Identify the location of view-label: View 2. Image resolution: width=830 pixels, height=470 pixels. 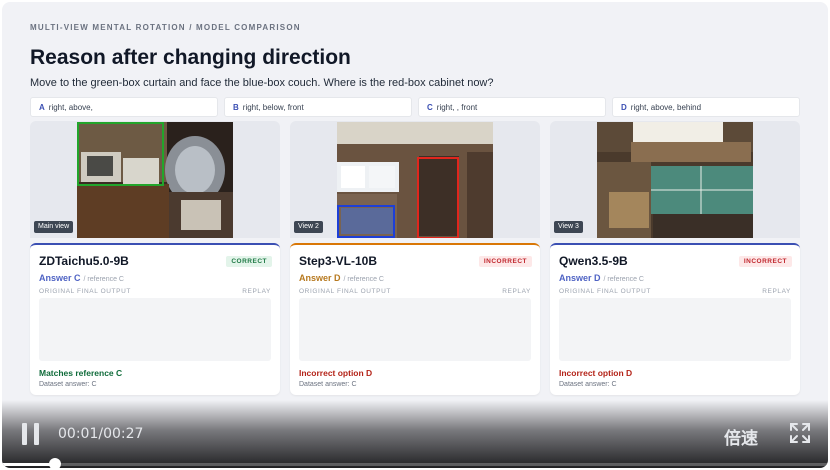
(308, 227).